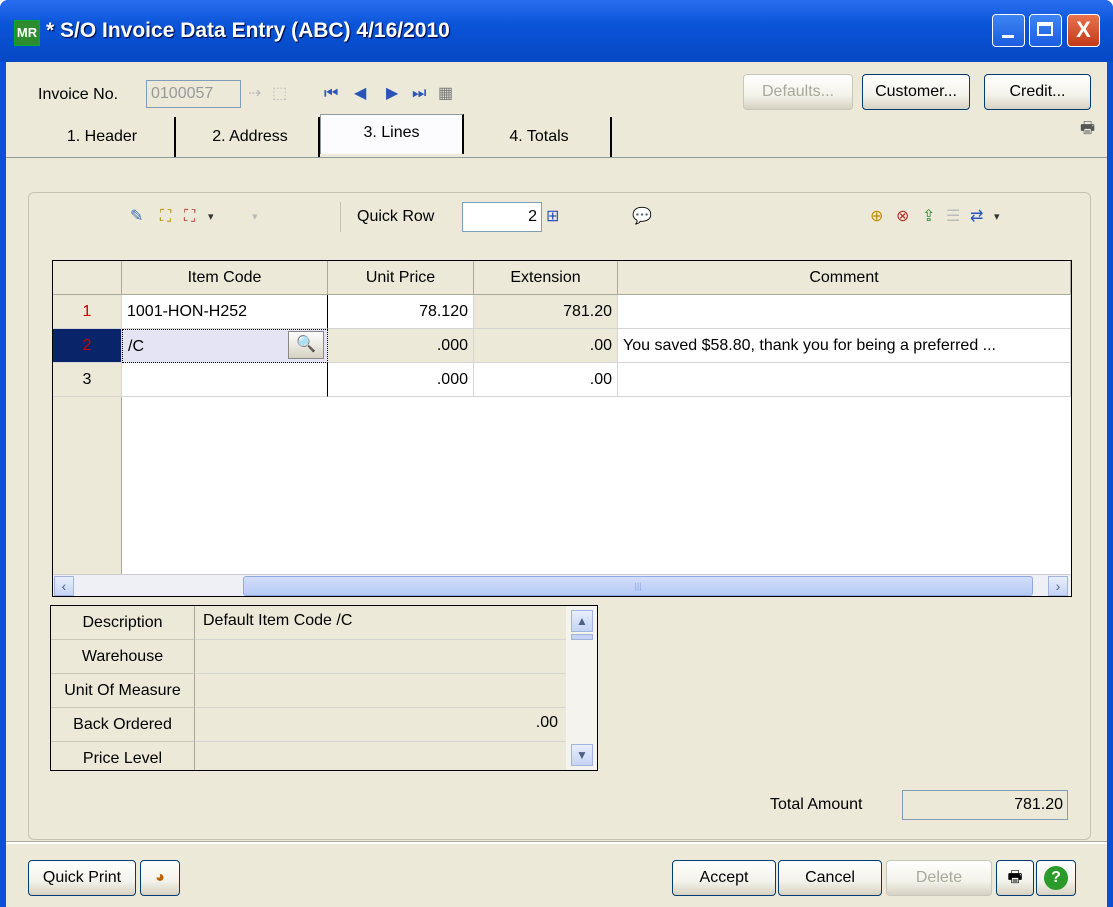 Image resolution: width=1113 pixels, height=907 pixels. What do you see at coordinates (123, 691) in the screenshot?
I see `detail-label-unit-of-measure: Unit Of Measure` at bounding box center [123, 691].